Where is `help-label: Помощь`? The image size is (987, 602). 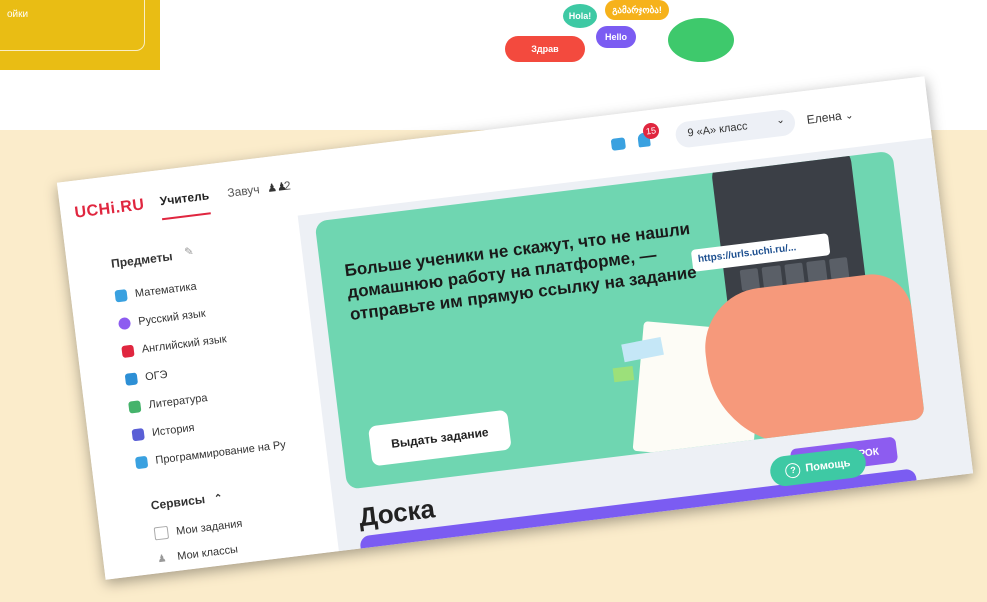 help-label: Помощь is located at coordinates (828, 466).